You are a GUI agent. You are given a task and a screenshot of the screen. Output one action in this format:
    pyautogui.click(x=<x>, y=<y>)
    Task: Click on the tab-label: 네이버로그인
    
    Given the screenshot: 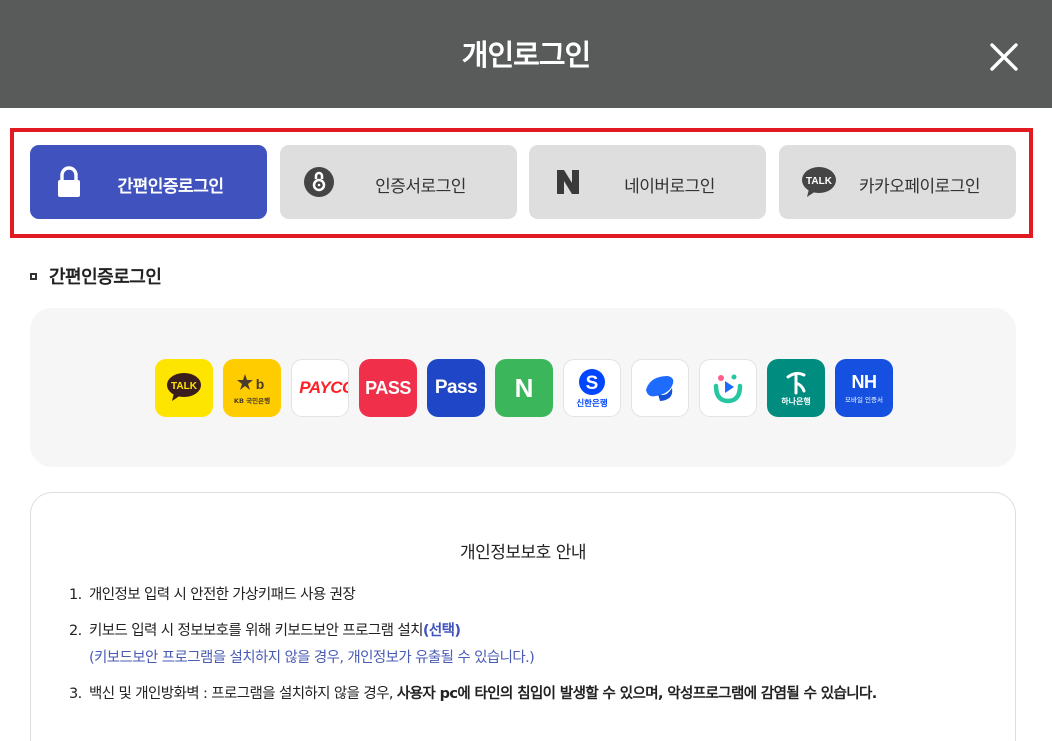 What is the action you would take?
    pyautogui.click(x=669, y=187)
    